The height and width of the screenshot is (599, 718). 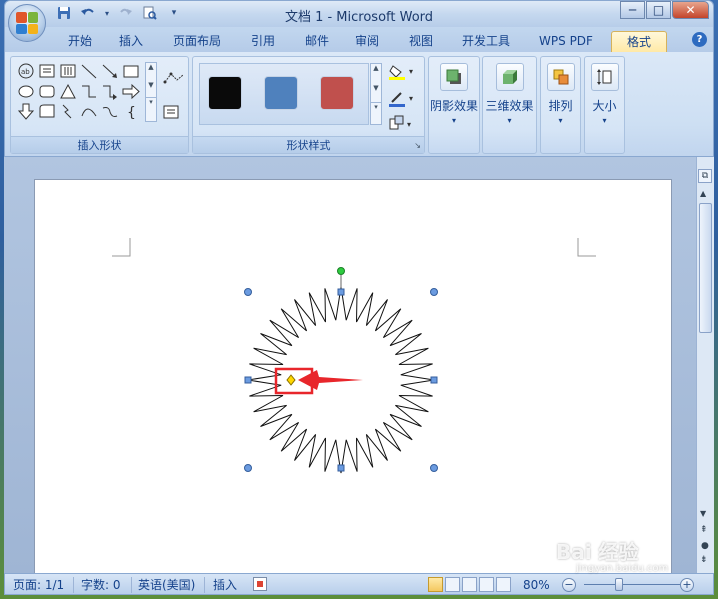 I want to click on scroll-up-arrow: ▲, so click(x=703, y=193).